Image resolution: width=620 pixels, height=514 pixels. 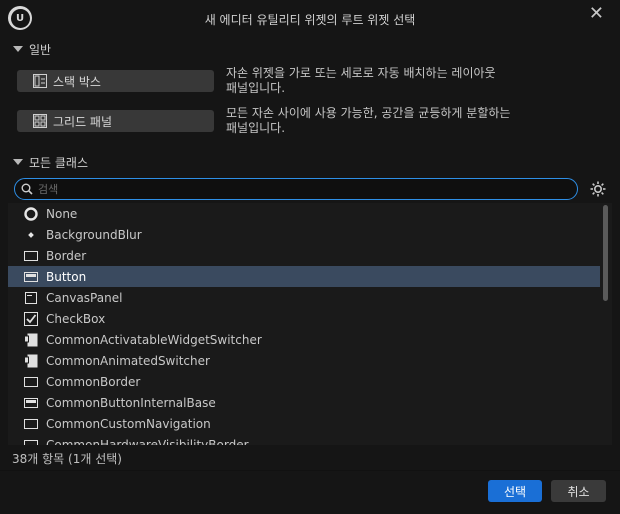 What do you see at coordinates (361, 73) in the screenshot?
I see `stack-box-desc-line1: 자손 위젯을 가로 또는 세로로 자동 배치하는 레이아웃` at bounding box center [361, 73].